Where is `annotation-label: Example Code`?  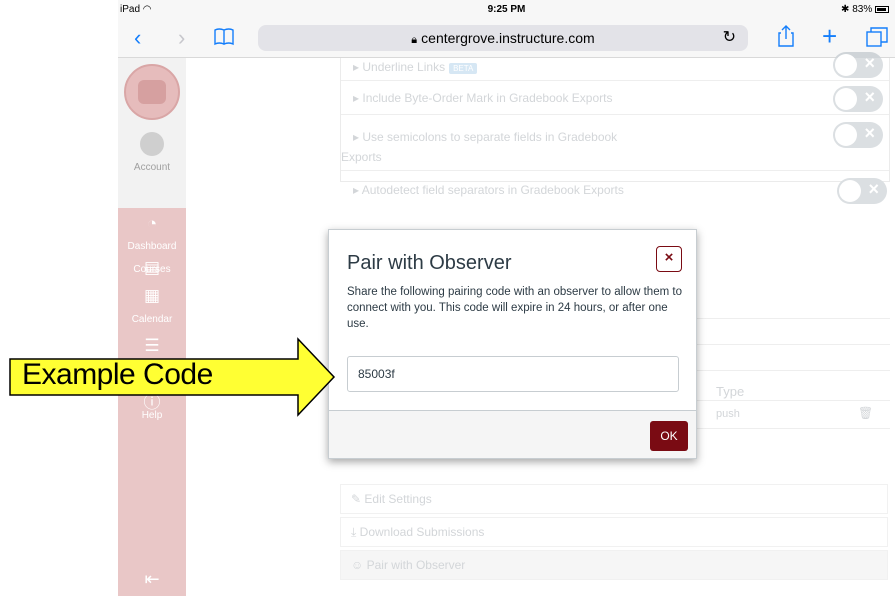
annotation-label: Example Code is located at coordinates (117, 374).